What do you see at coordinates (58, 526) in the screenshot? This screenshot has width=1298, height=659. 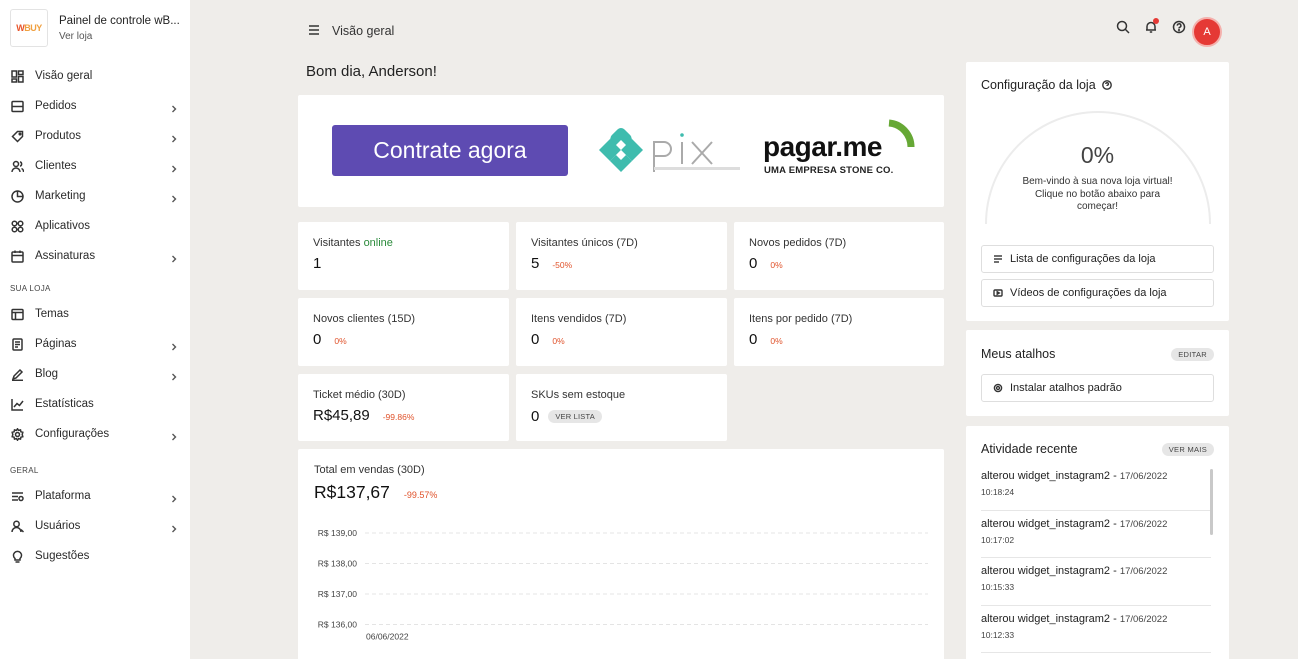 I see `sidebar-item-label: Usuários` at bounding box center [58, 526].